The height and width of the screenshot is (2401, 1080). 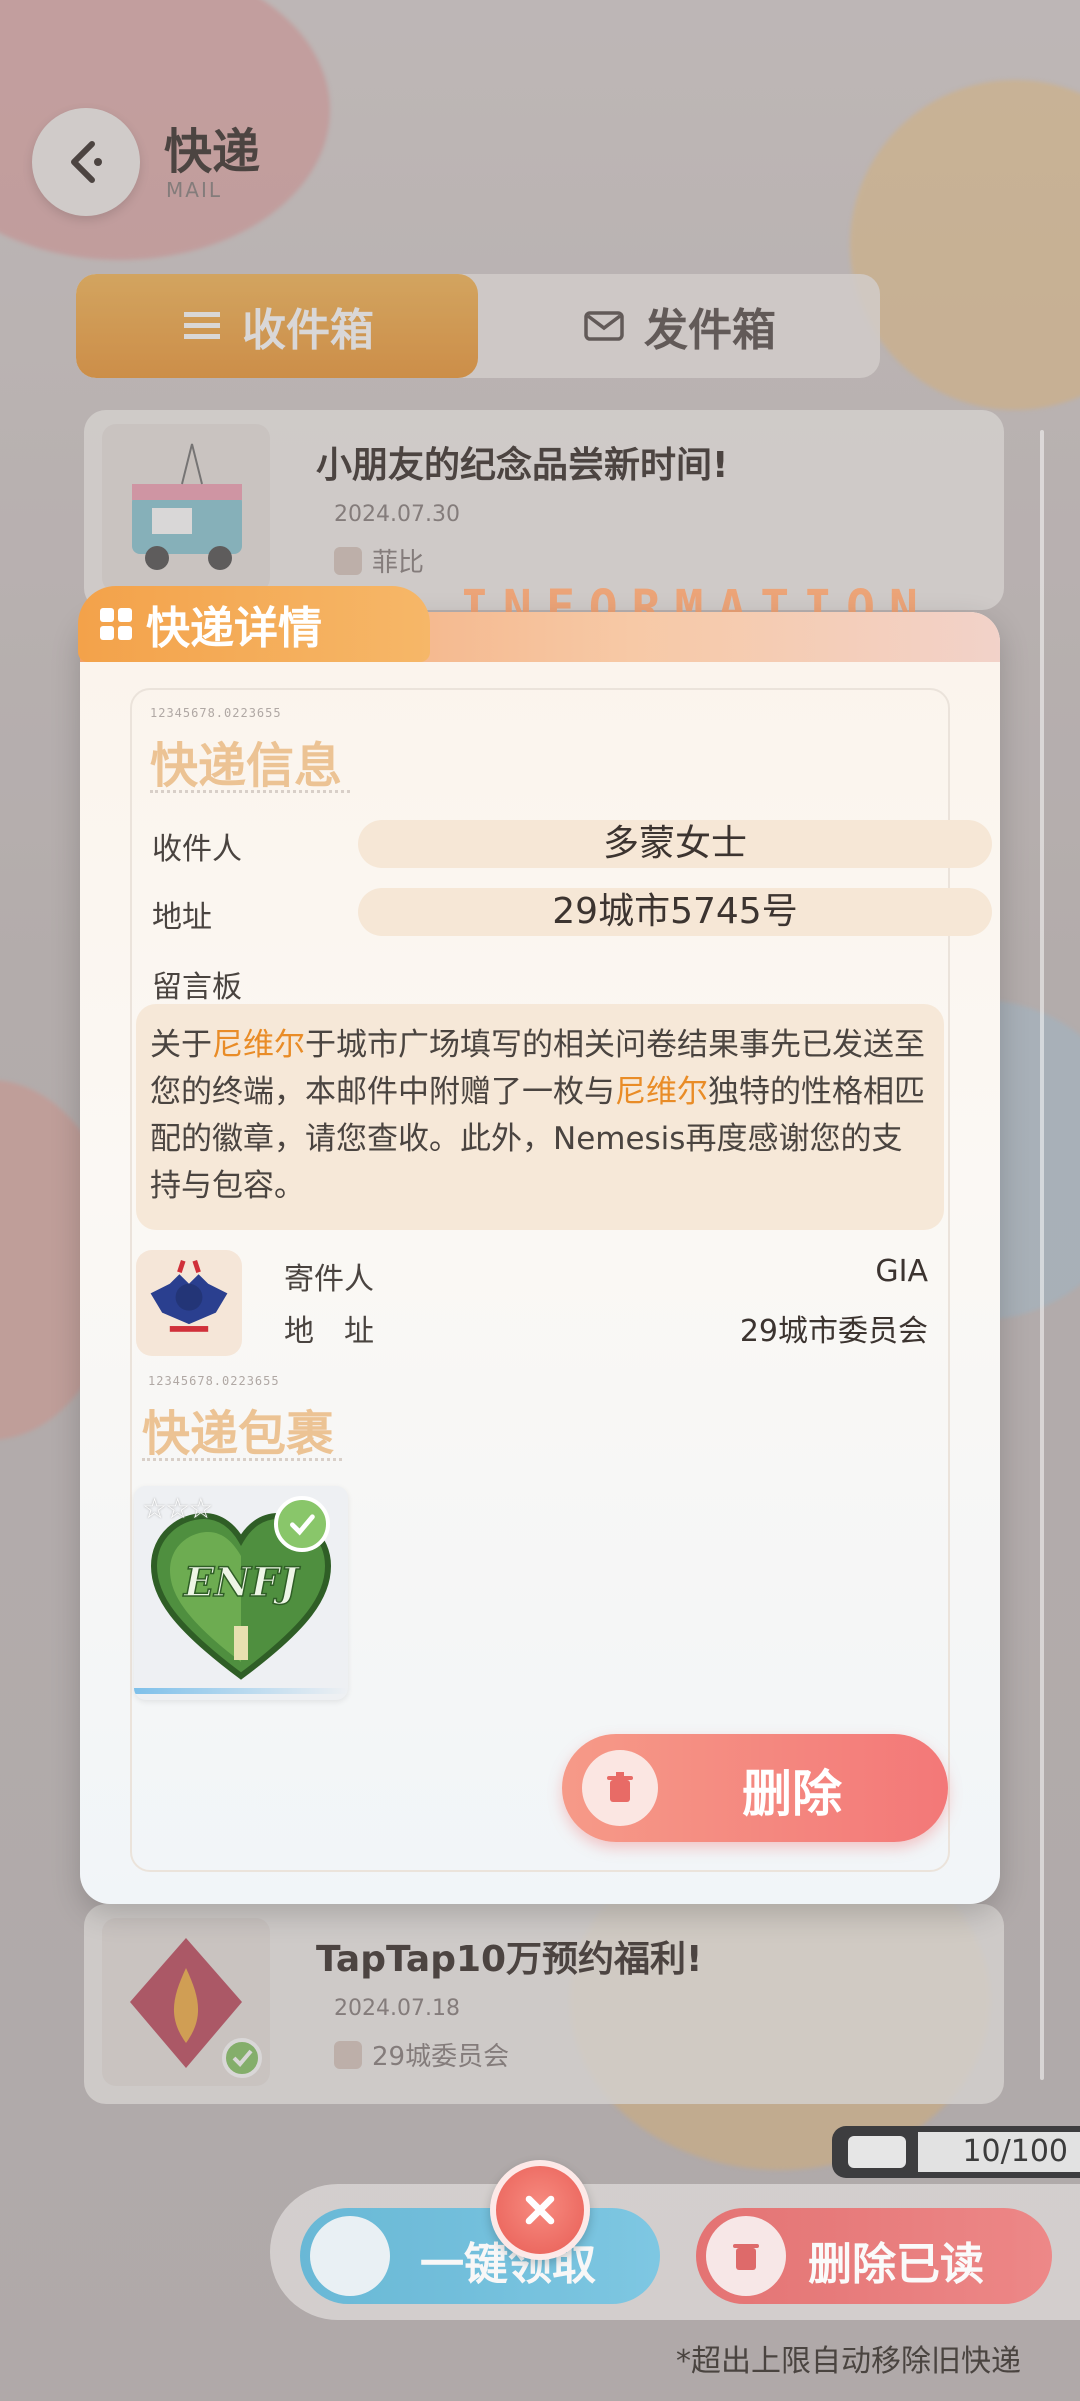 What do you see at coordinates (329, 1279) in the screenshot?
I see `sender-label: 寄件人` at bounding box center [329, 1279].